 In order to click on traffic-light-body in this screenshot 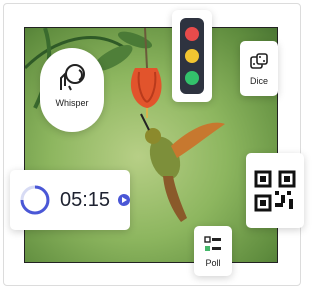, I will do `click(192, 56)`.